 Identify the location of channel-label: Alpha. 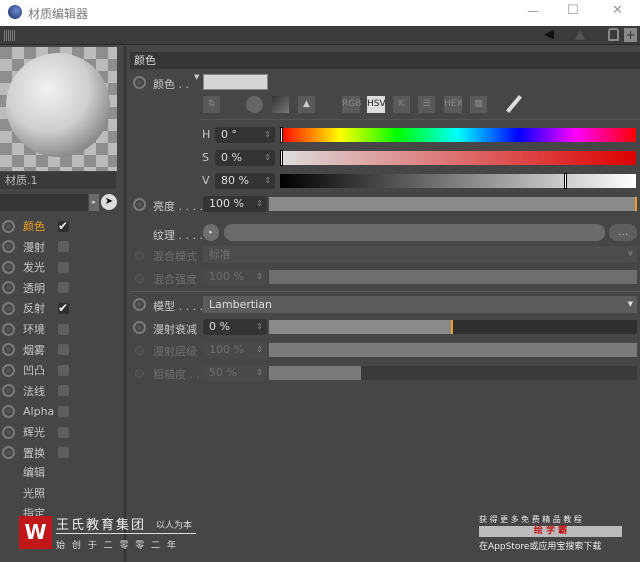
(38, 411).